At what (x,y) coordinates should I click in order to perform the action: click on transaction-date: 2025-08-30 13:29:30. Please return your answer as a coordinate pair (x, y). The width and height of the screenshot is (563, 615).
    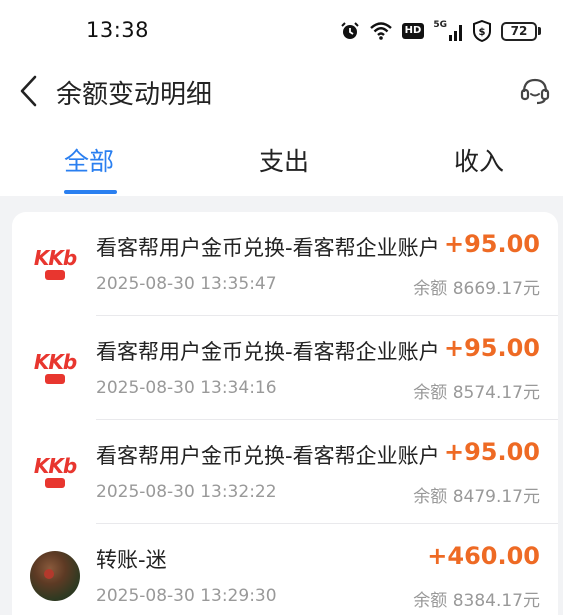
    Looking at the image, I should click on (186, 596).